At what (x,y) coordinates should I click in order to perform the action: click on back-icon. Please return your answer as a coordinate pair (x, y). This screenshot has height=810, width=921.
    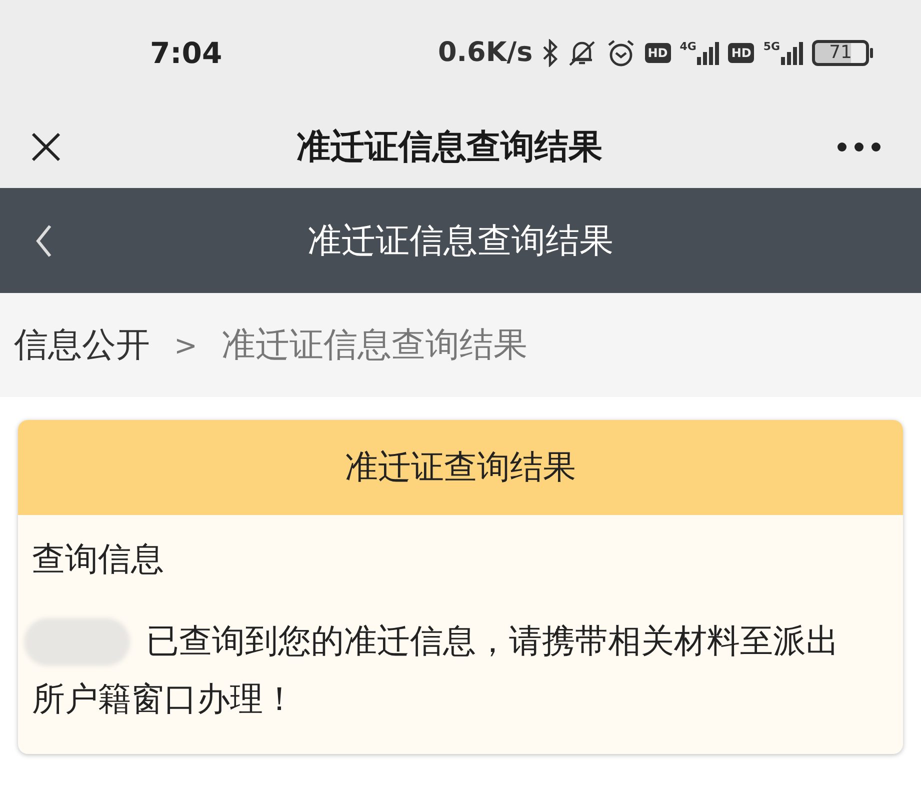
    Looking at the image, I should click on (44, 241).